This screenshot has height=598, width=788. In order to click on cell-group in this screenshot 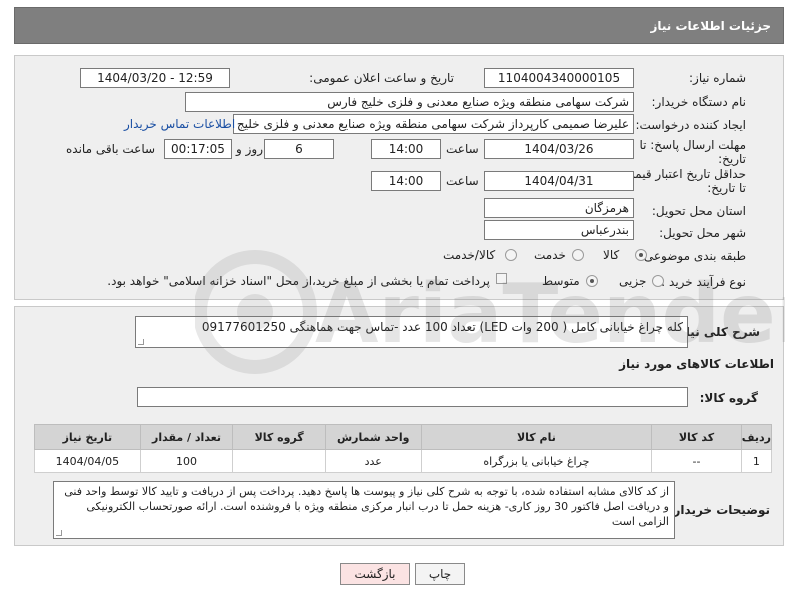, I will do `click(279, 461)`.